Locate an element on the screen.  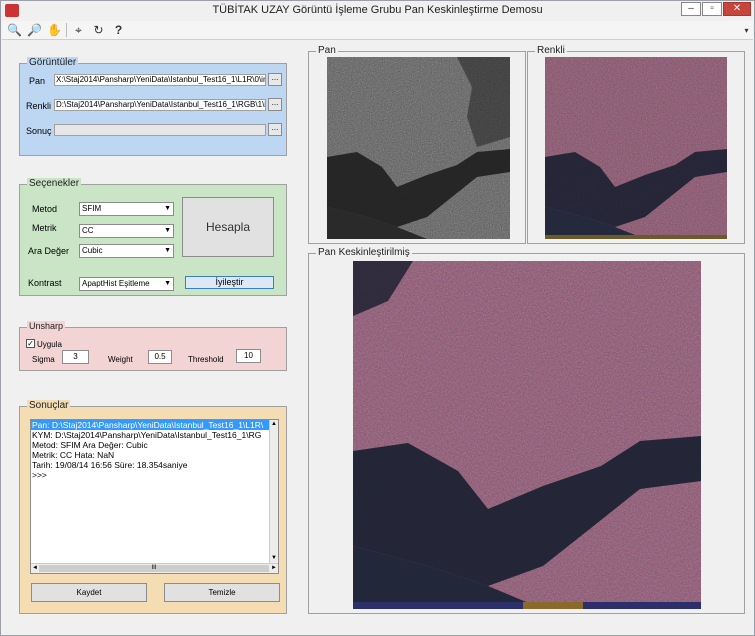
renkli-label: Renkli is located at coordinates (39, 106).